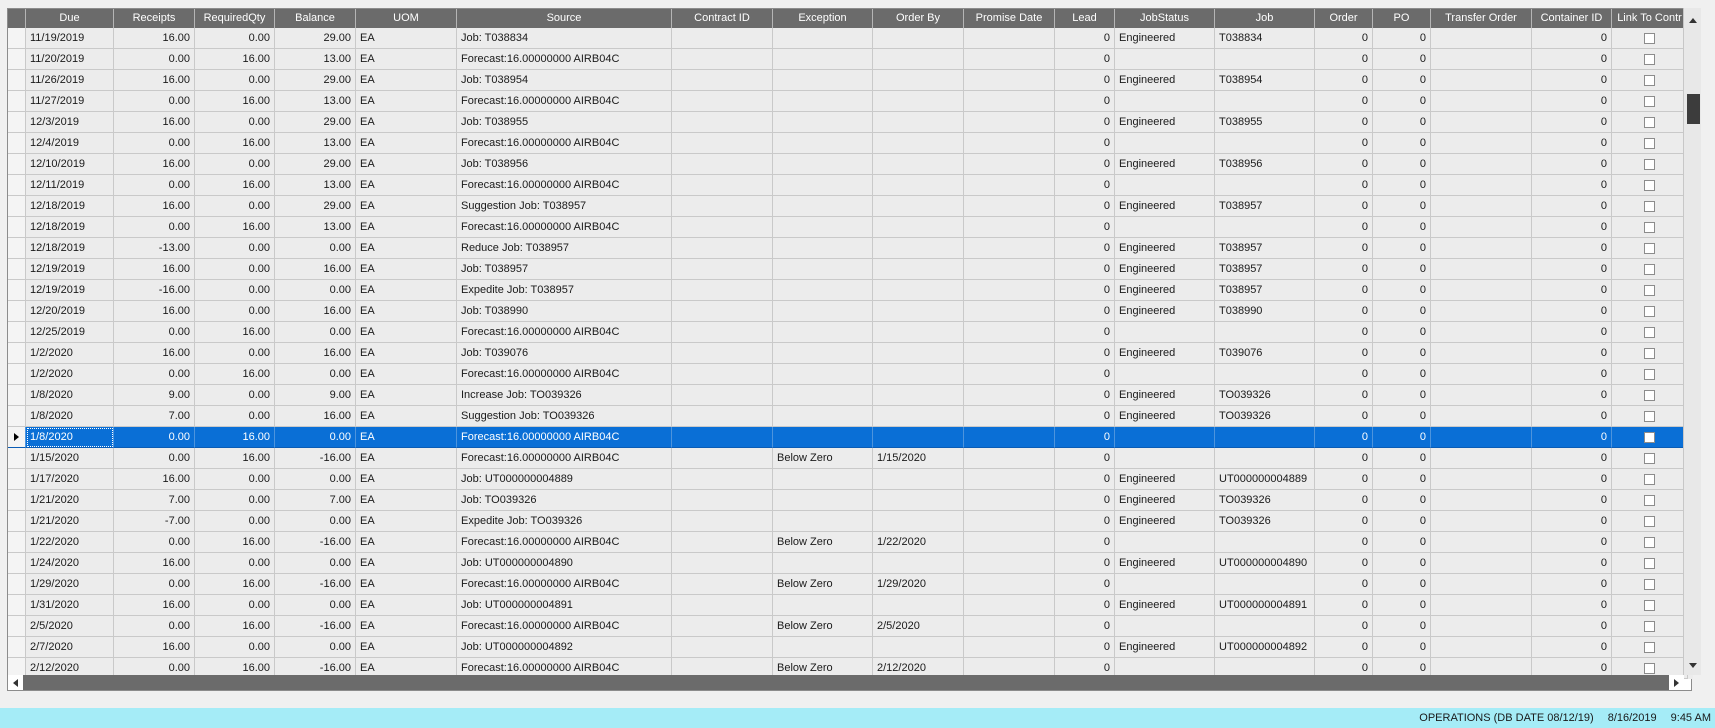 Image resolution: width=1715 pixels, height=728 pixels. What do you see at coordinates (315, 437) in the screenshot?
I see `cell-balance: 0.00` at bounding box center [315, 437].